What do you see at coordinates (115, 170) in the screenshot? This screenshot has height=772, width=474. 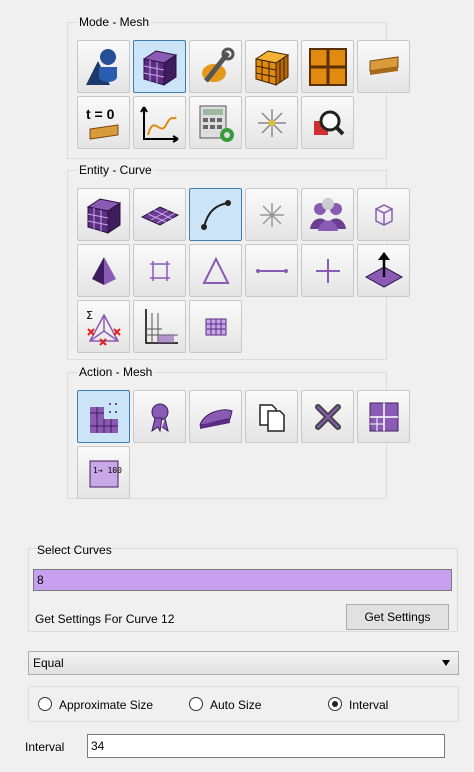 I see `entity-group-title: Entity - Curve` at bounding box center [115, 170].